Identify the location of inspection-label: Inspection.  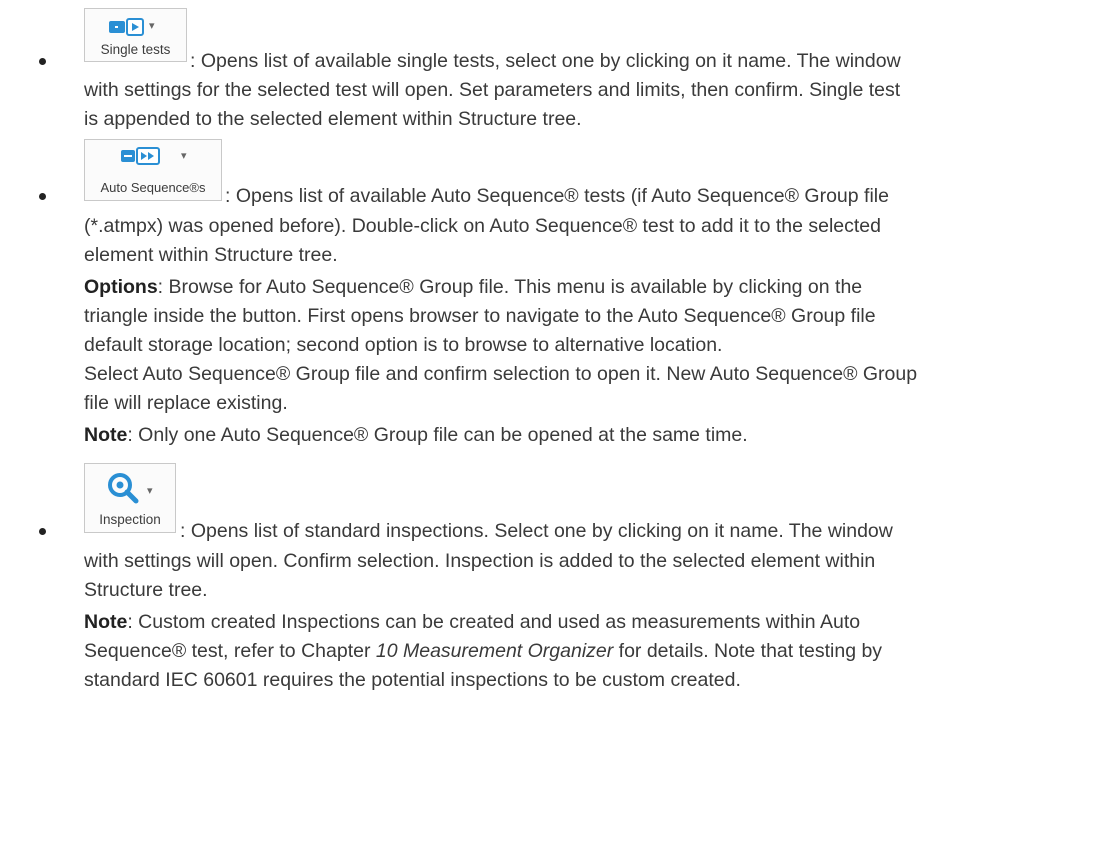
(130, 519).